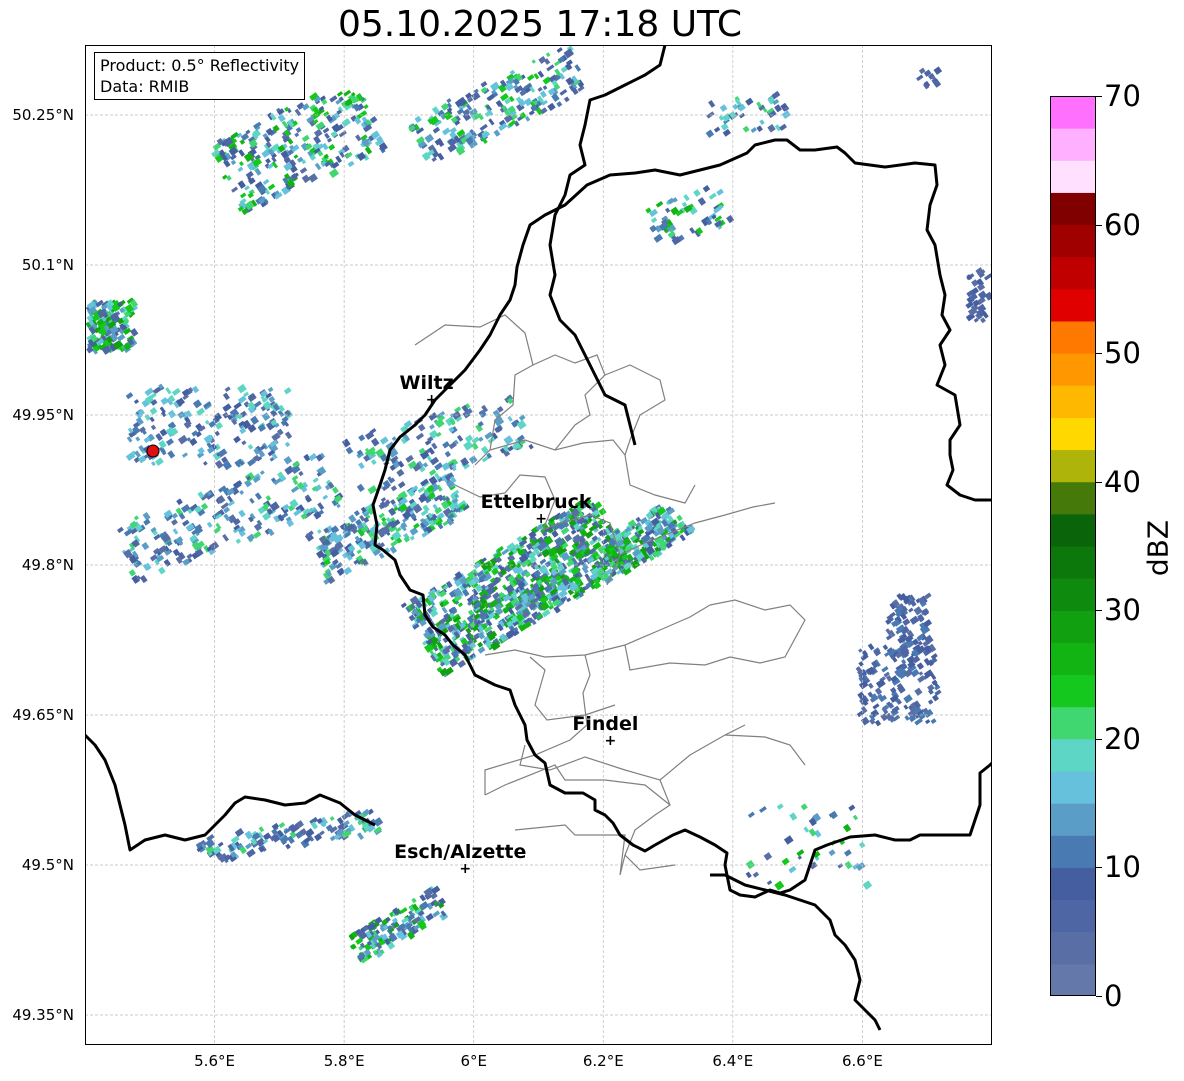 This screenshot has width=1184, height=1081. Describe the element at coordinates (1122, 353) in the screenshot. I see `colorbar-tick-label: 50` at that location.